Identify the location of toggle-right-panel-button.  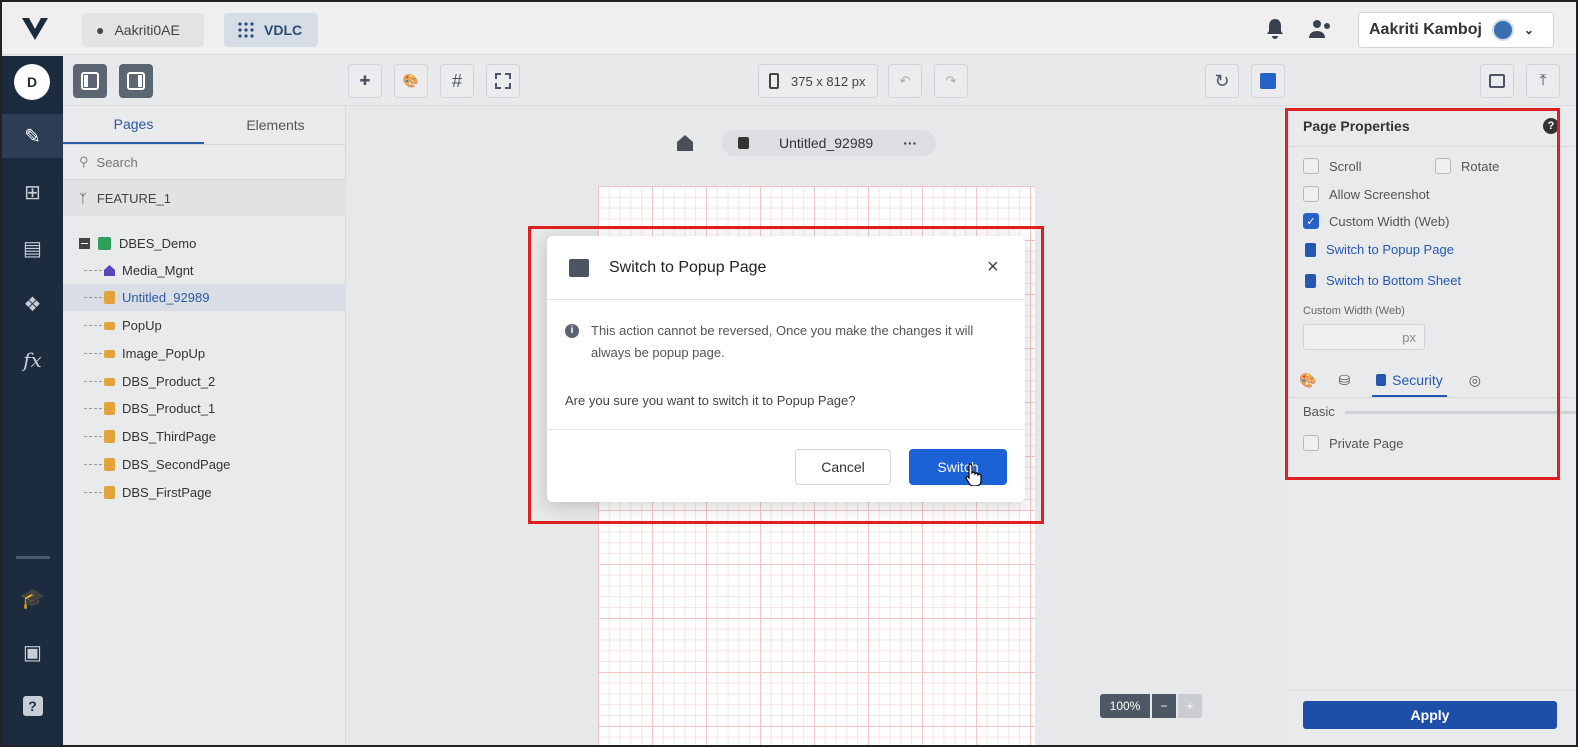
(136, 81).